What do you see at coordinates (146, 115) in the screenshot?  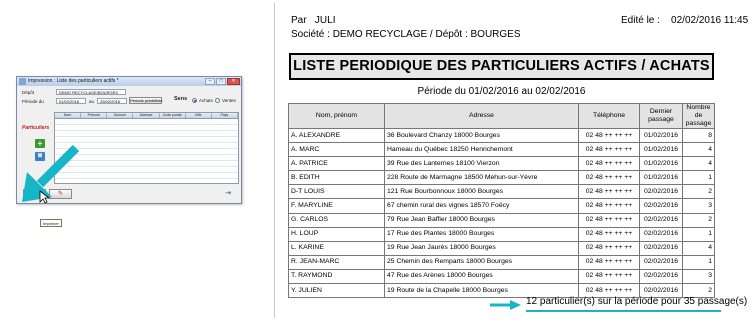 I see `grid-col-adresse: Adresse` at bounding box center [146, 115].